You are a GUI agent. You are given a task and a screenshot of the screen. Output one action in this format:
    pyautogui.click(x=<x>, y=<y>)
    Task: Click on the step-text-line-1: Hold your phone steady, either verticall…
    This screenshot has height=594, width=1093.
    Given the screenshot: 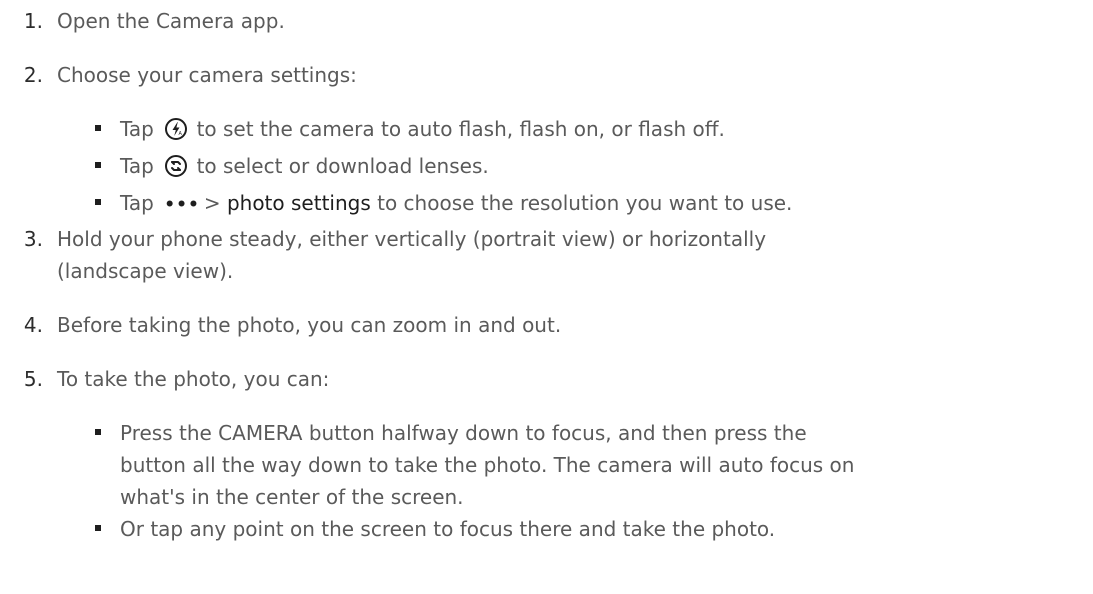 What is the action you would take?
    pyautogui.click(x=412, y=239)
    